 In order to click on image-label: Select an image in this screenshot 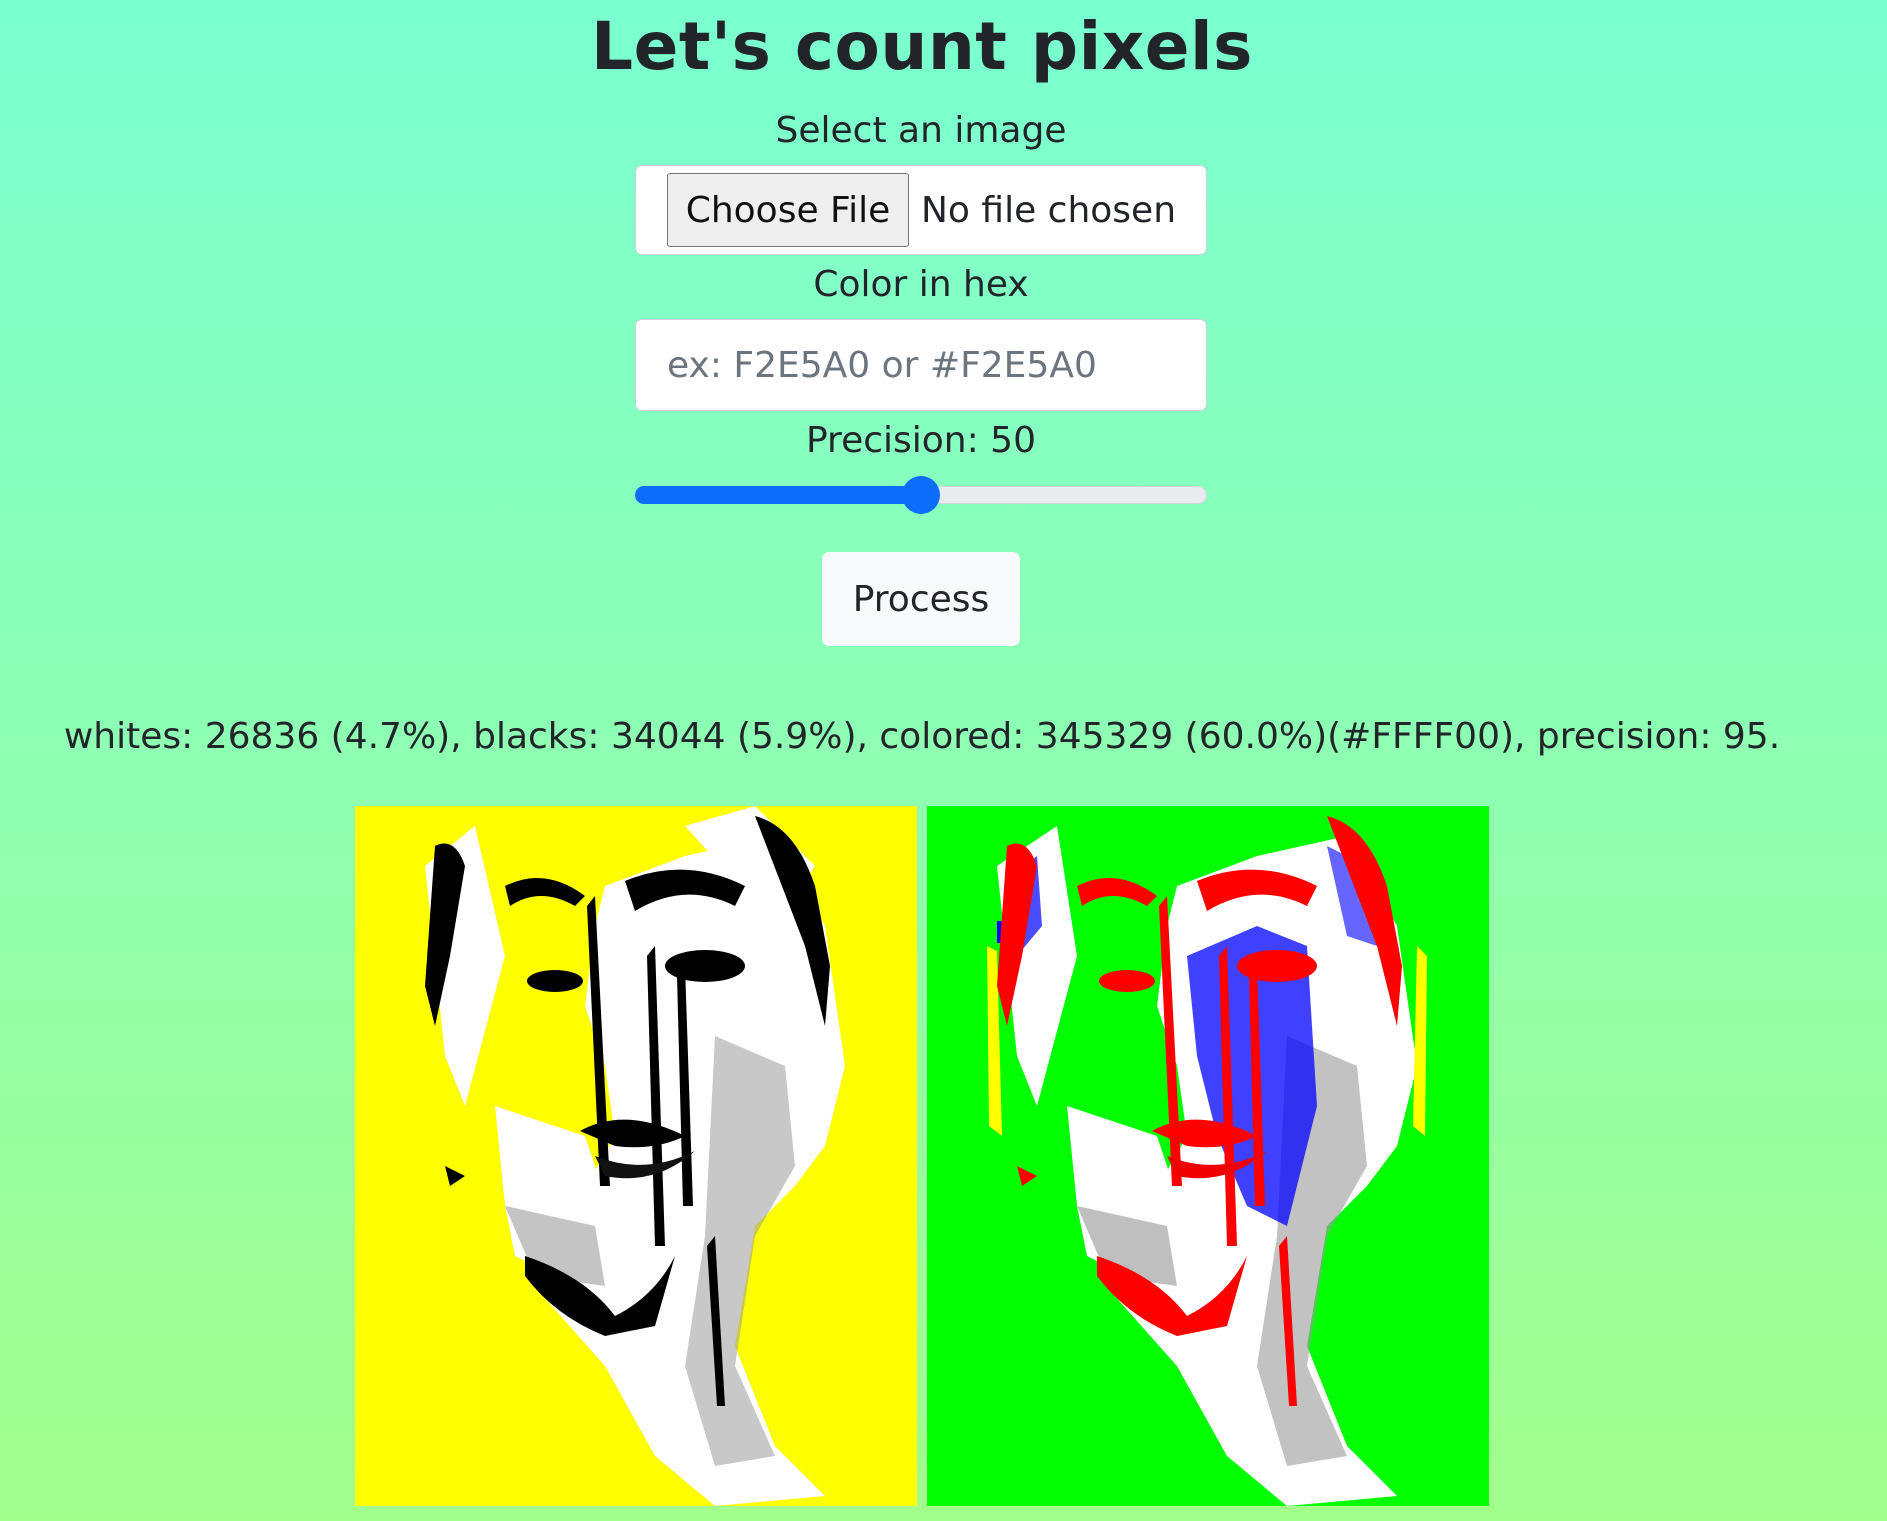, I will do `click(921, 130)`.